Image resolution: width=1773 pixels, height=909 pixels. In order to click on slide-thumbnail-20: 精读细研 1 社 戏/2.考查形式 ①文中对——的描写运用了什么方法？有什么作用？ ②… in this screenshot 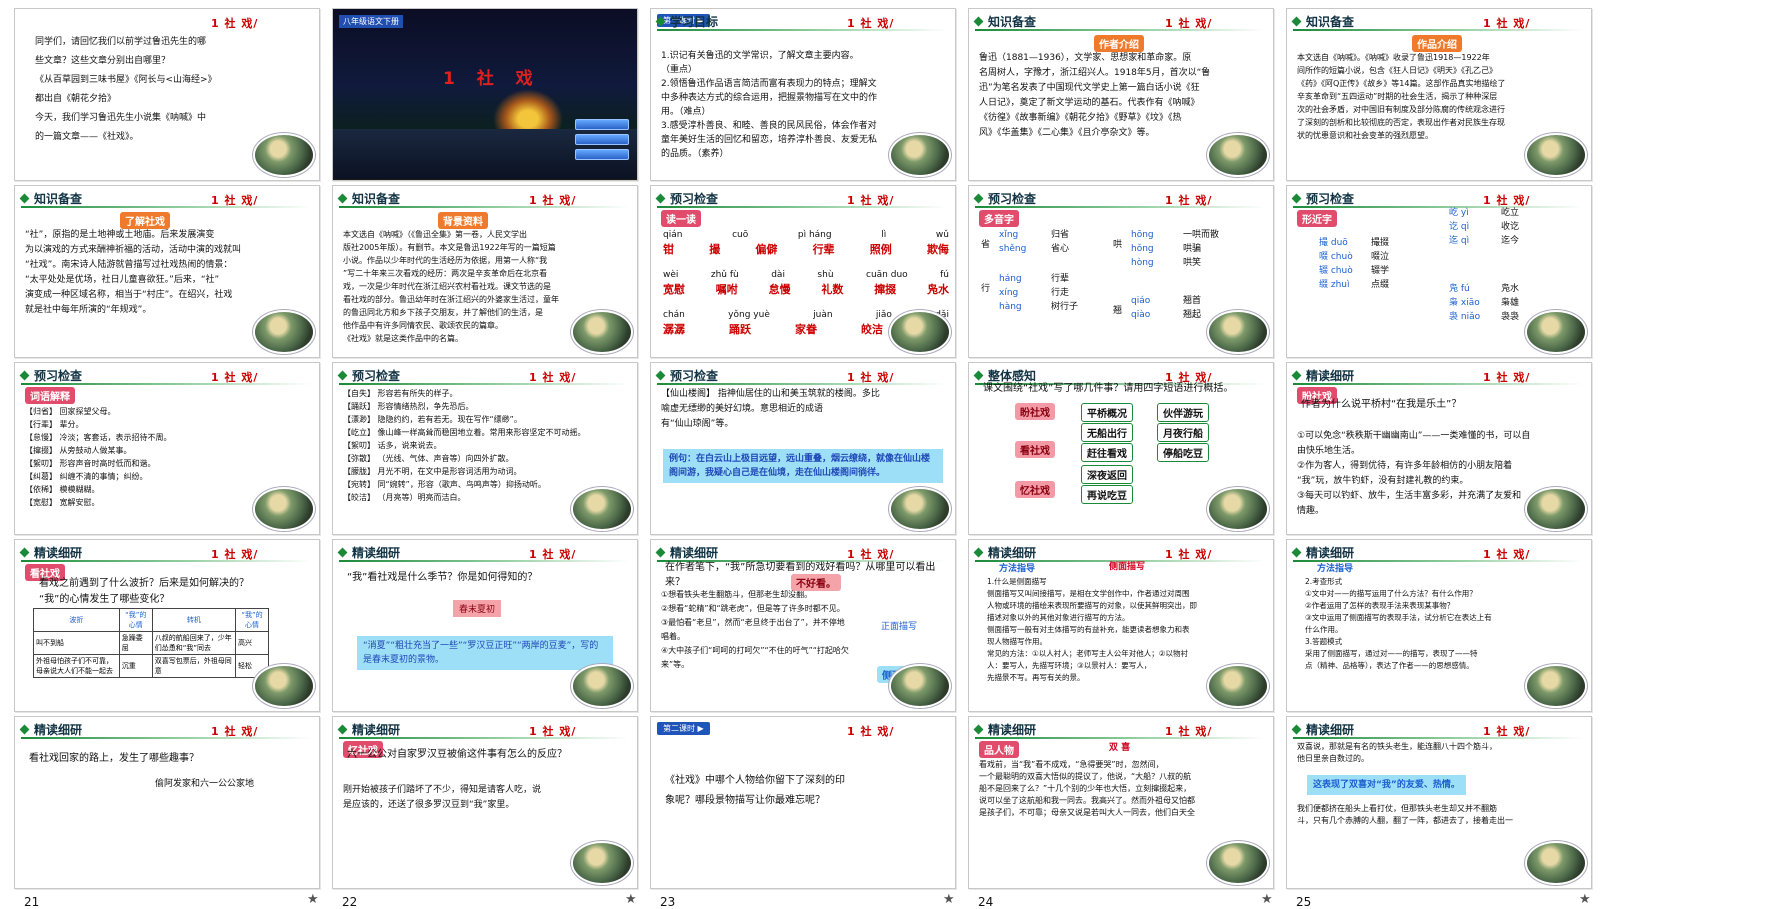, I will do `click(1446, 635)`.